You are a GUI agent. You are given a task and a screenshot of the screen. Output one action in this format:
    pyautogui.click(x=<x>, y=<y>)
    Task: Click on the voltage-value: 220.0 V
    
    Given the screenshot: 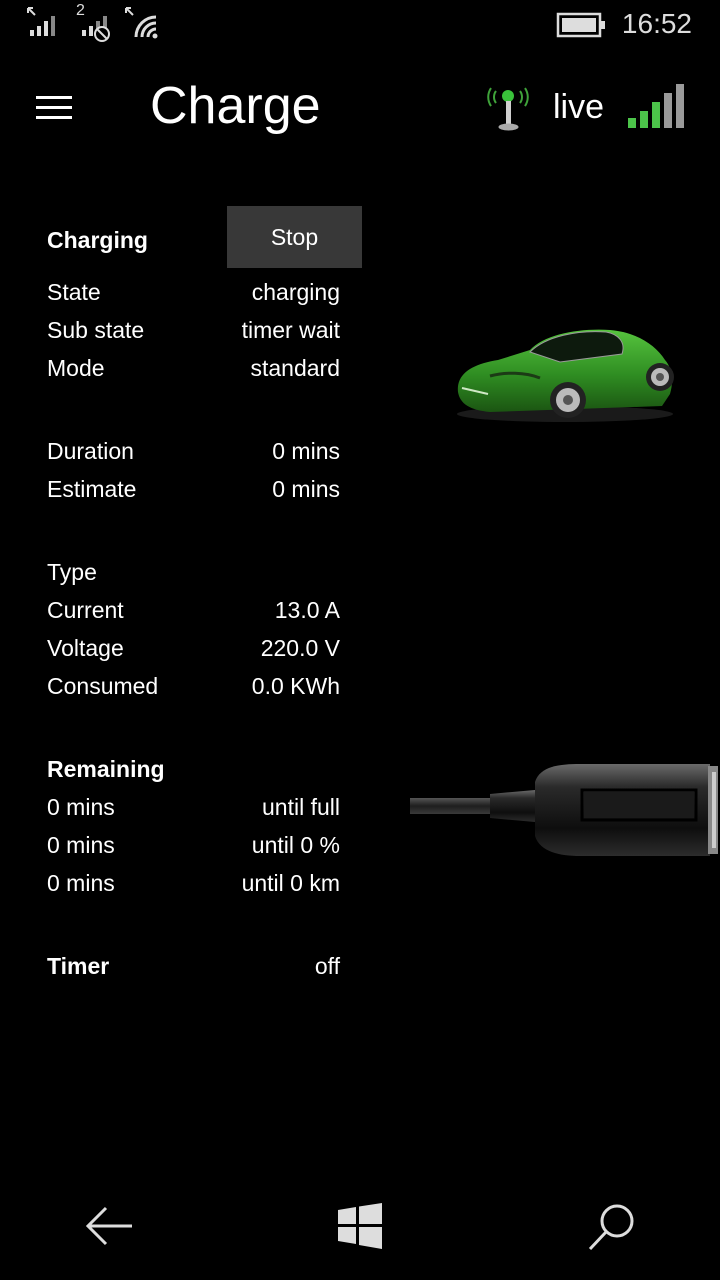 What is the action you would take?
    pyautogui.click(x=300, y=648)
    